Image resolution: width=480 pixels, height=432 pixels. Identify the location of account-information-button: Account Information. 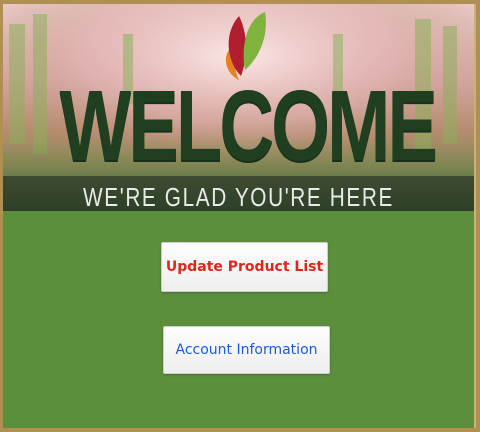
(246, 350).